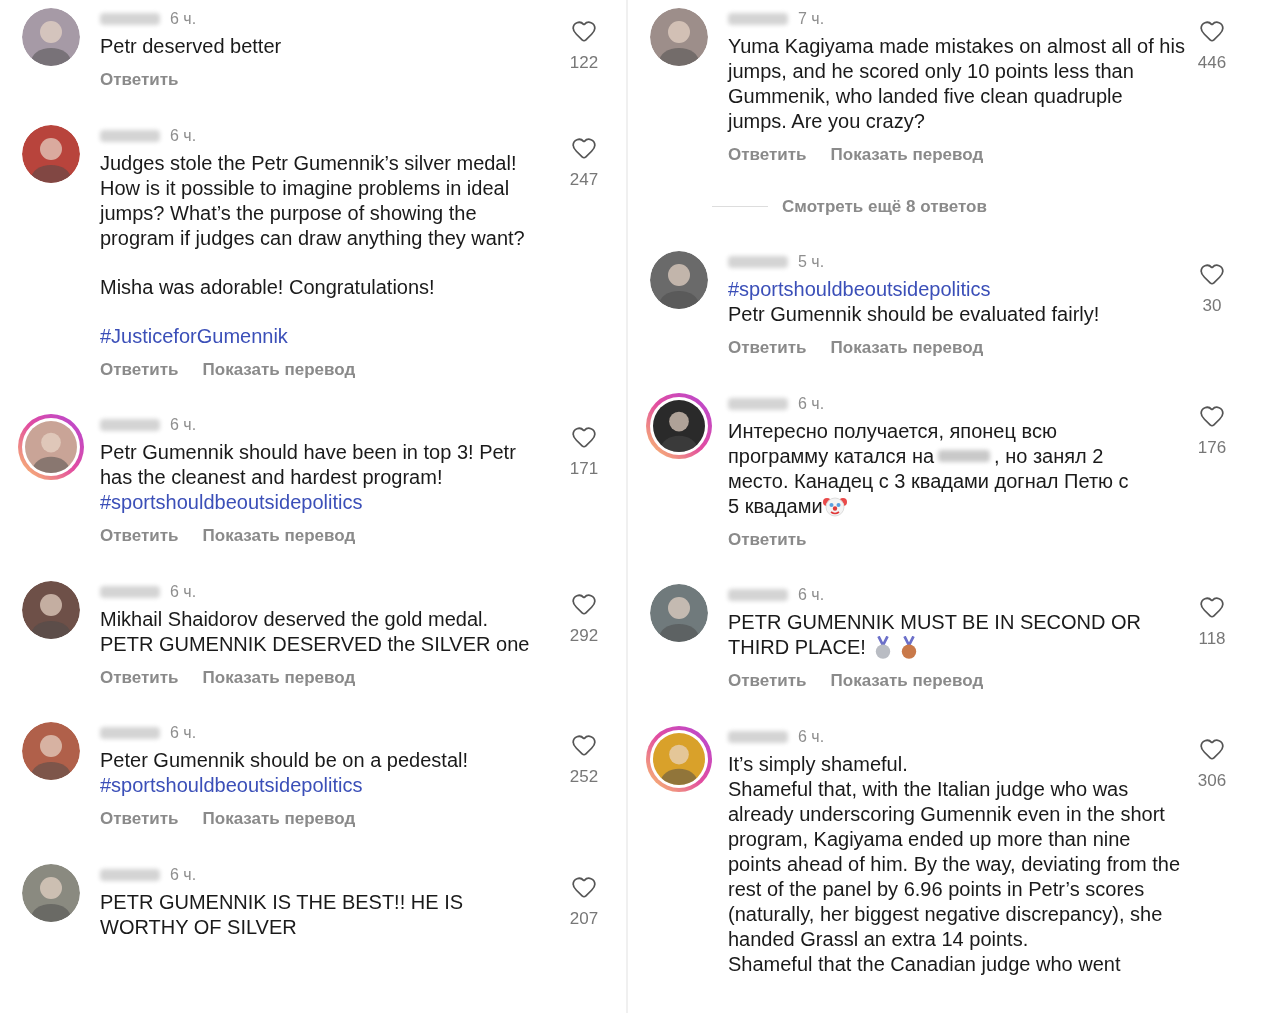 This screenshot has height=1013, width=1280. Describe the element at coordinates (797, 647) in the screenshot. I see `comment-text: THIRD PLACE!` at that location.